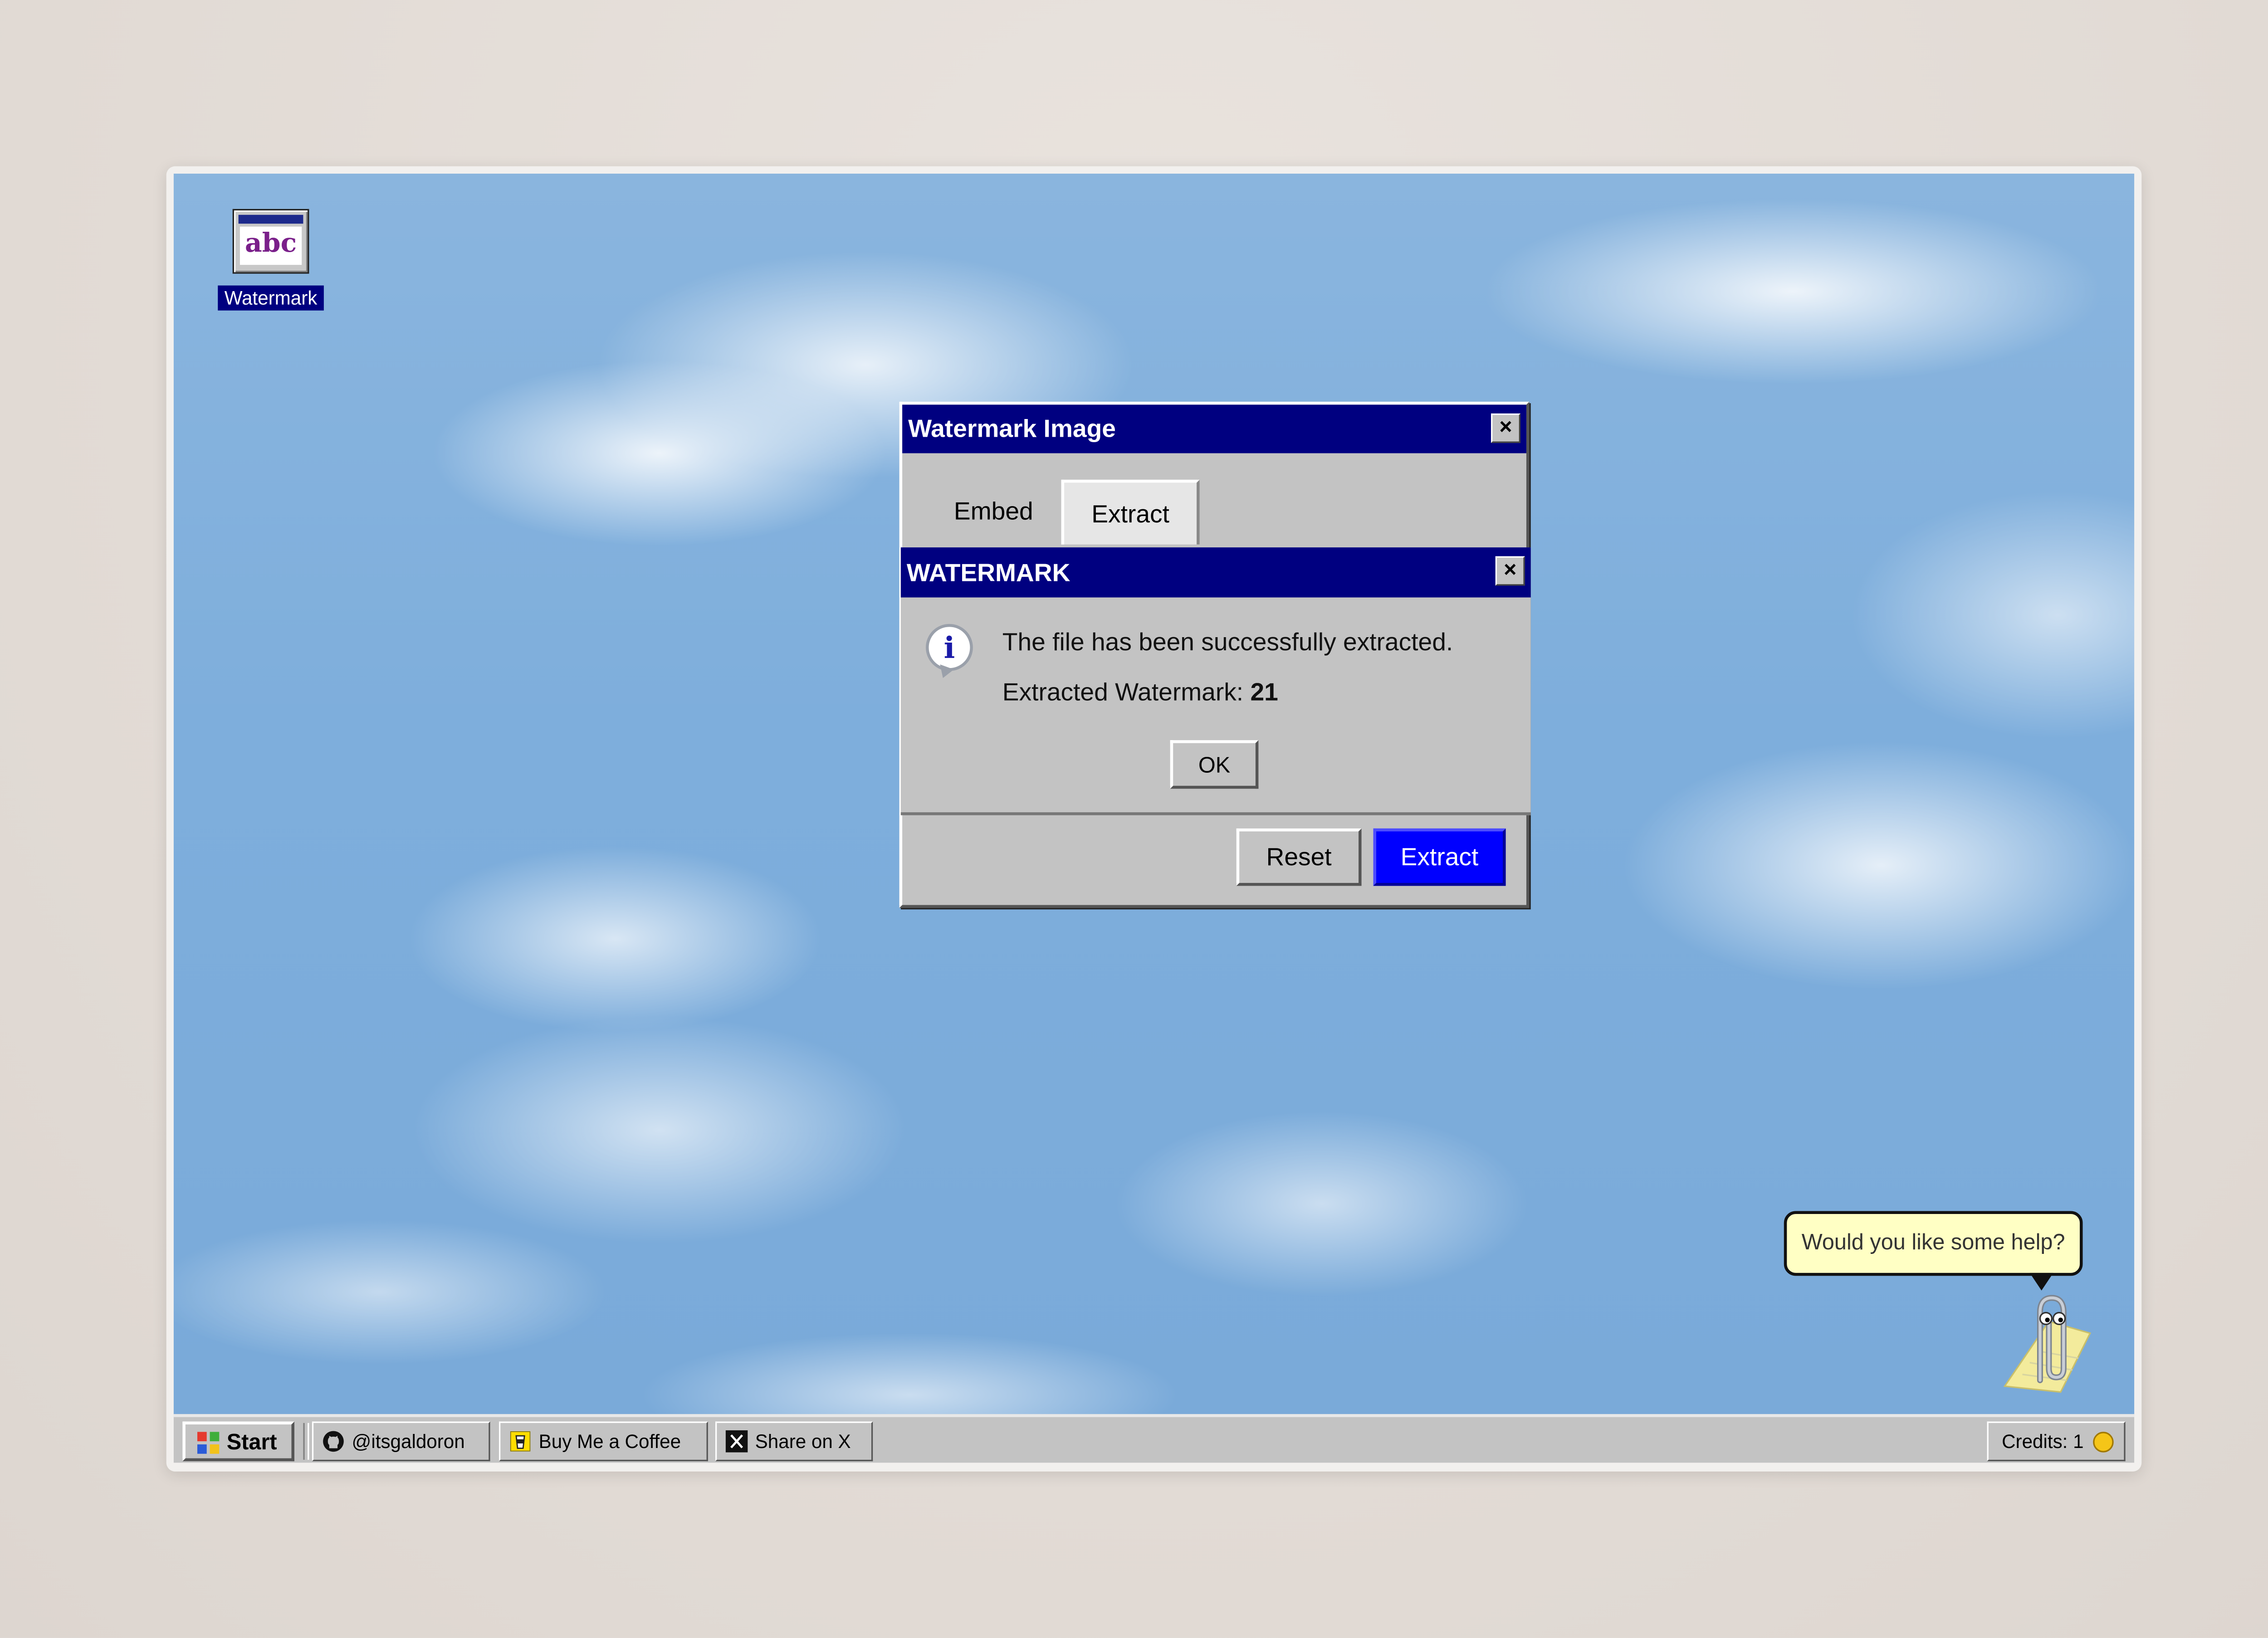 Image resolution: width=2268 pixels, height=1638 pixels. I want to click on start-button: Start, so click(238, 1441).